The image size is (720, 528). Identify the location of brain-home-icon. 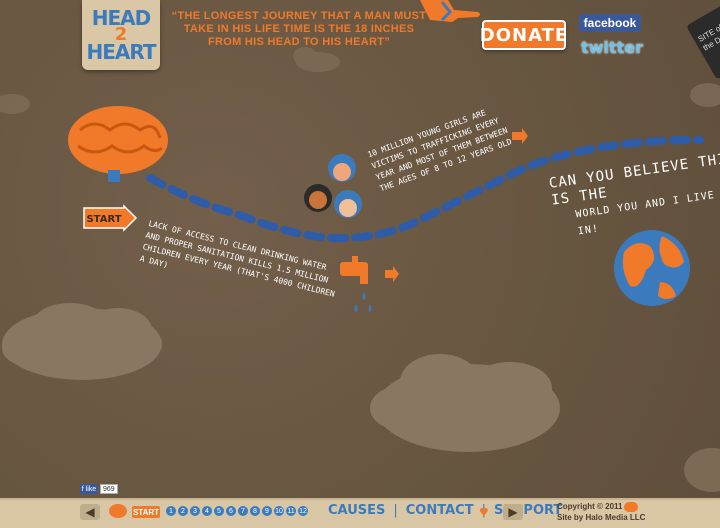
(118, 511).